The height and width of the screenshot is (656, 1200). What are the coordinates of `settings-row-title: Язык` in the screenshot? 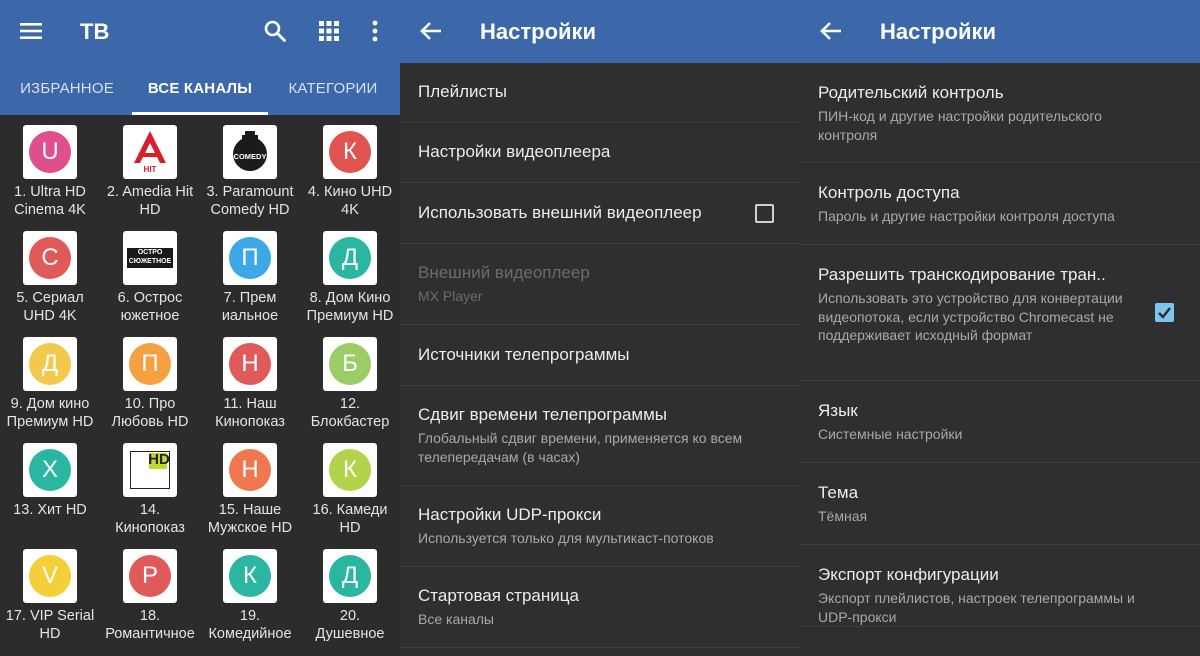 It's located at (838, 410).